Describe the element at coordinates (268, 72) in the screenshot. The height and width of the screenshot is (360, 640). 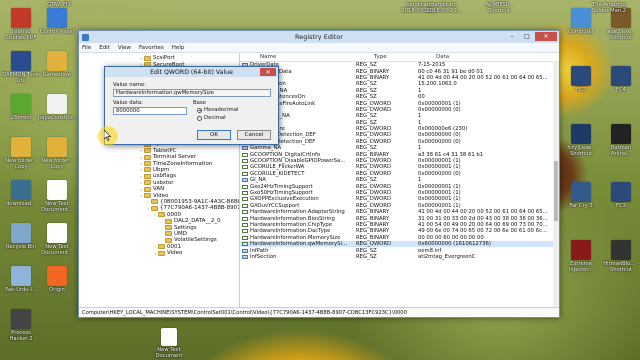
I see `dialog-close-button: ✕` at that location.